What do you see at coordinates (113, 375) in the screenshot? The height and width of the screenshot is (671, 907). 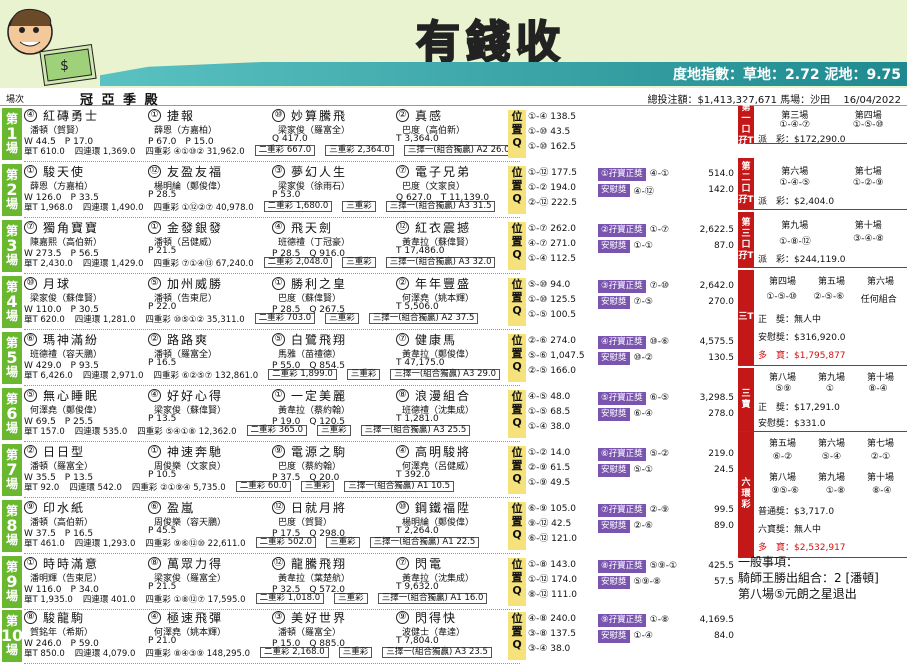 I see `exotic-dividend: 四連環 2,971.0` at bounding box center [113, 375].